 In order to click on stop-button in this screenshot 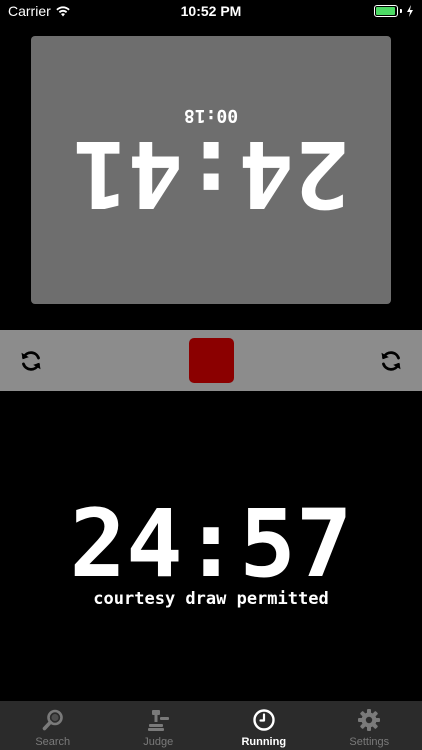, I will do `click(211, 360)`.